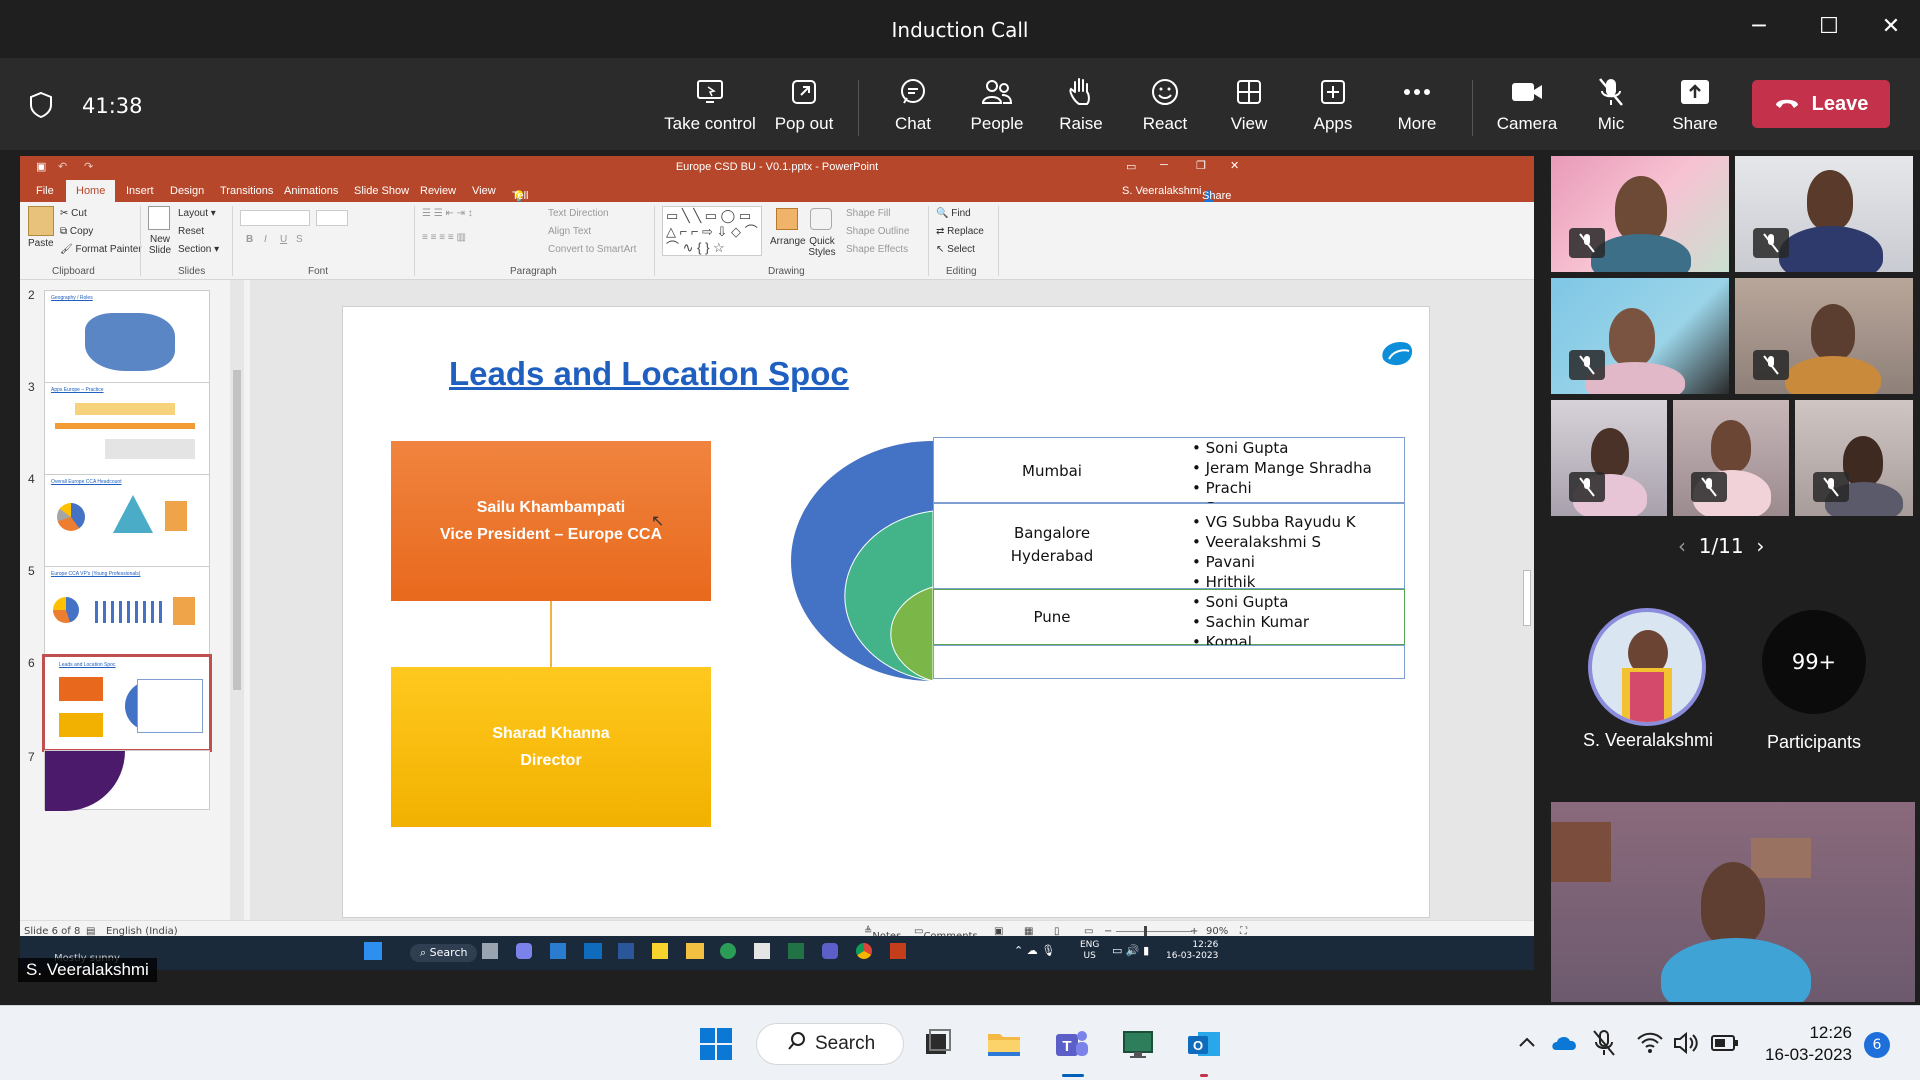  I want to click on zoom-slider-thumb, so click(1145, 931).